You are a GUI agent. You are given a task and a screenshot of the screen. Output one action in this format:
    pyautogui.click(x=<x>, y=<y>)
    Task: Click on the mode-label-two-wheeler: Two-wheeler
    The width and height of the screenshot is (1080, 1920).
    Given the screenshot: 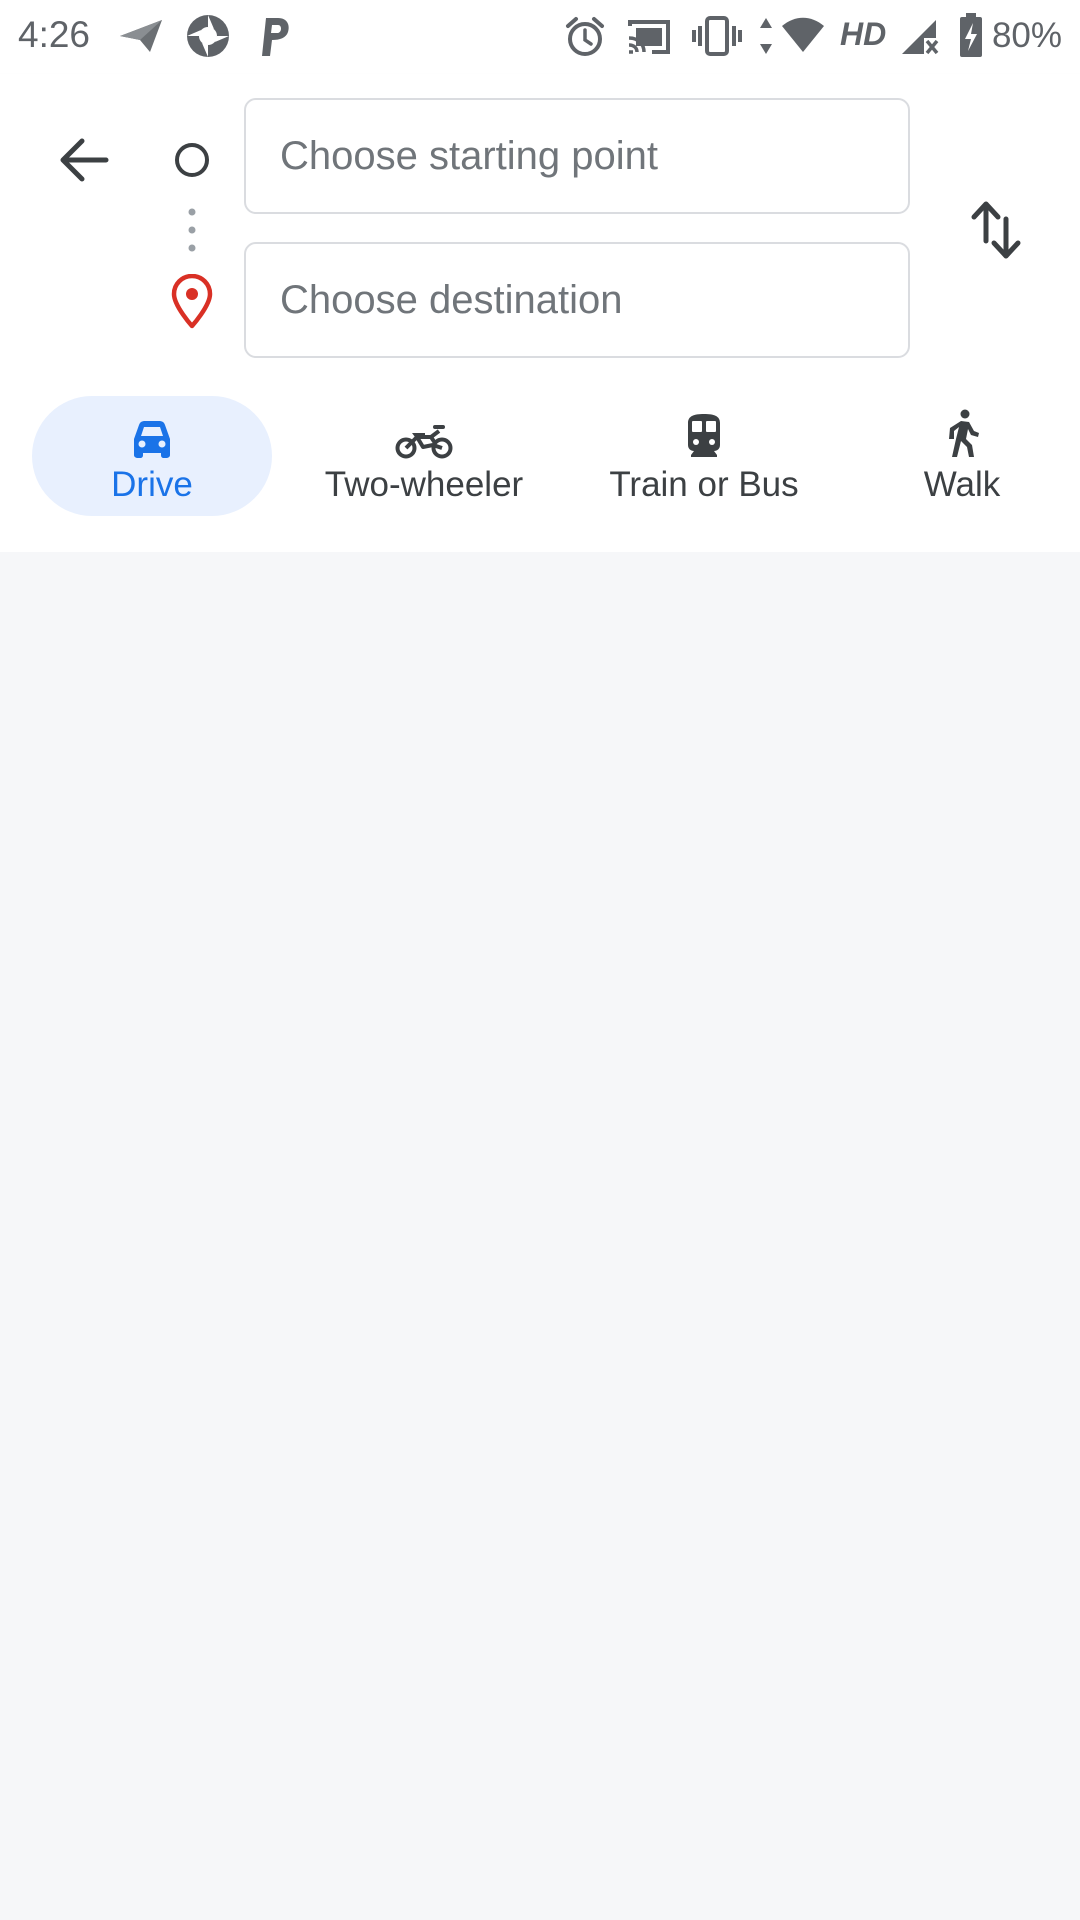 What is the action you would take?
    pyautogui.click(x=424, y=484)
    